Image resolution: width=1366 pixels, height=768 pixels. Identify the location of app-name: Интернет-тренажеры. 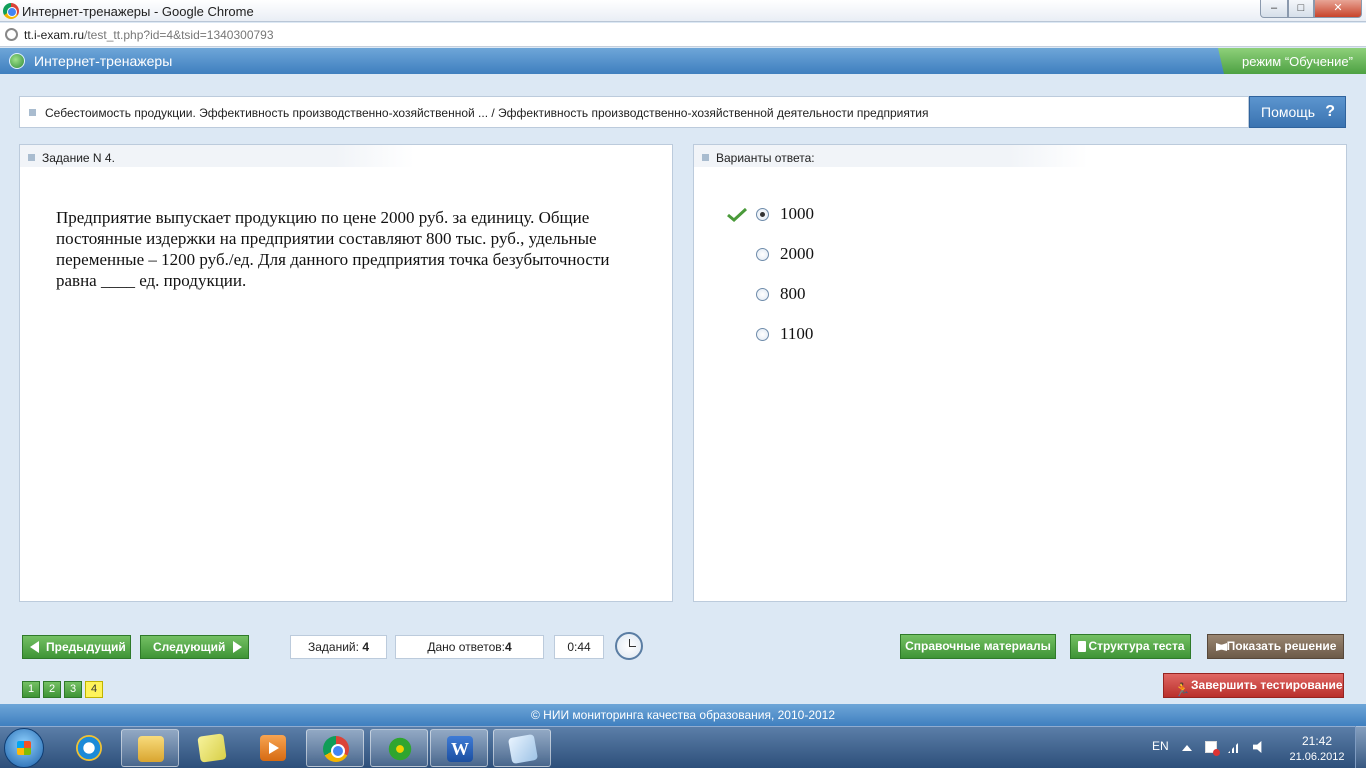
(103, 61).